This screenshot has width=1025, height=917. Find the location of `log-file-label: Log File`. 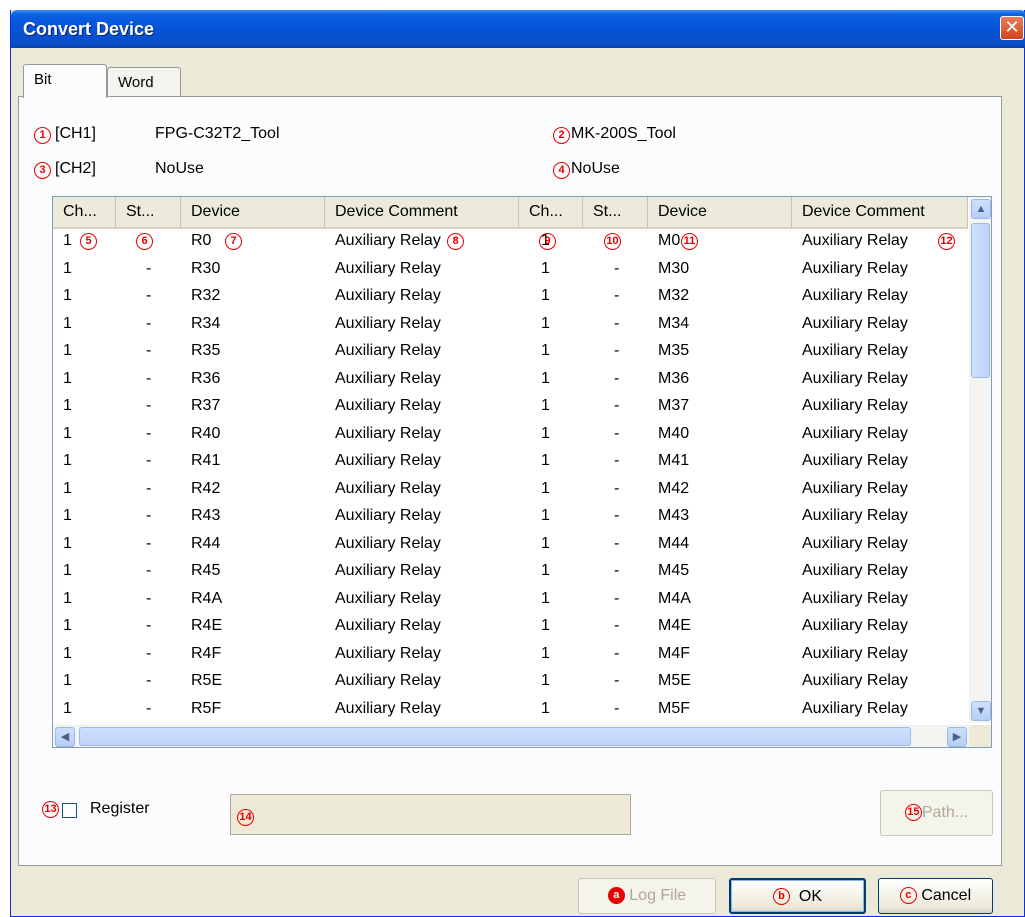

log-file-label: Log File is located at coordinates (658, 895).